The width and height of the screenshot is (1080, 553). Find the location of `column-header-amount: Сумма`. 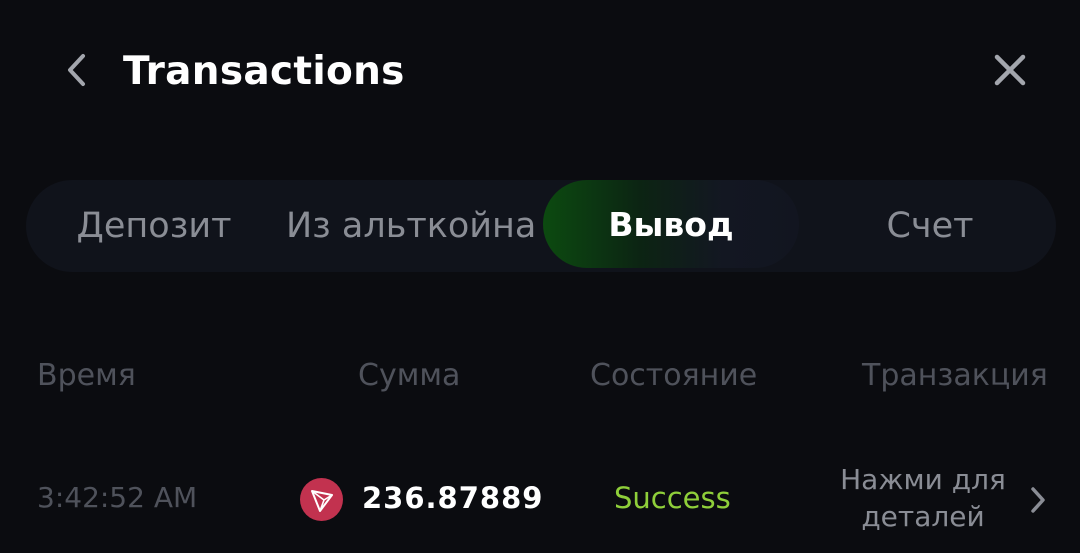

column-header-amount: Сумма is located at coordinates (409, 375).